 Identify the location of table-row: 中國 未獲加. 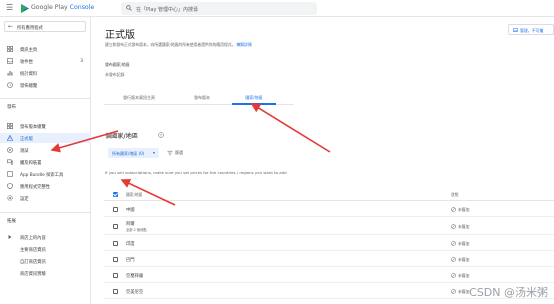
(329, 209).